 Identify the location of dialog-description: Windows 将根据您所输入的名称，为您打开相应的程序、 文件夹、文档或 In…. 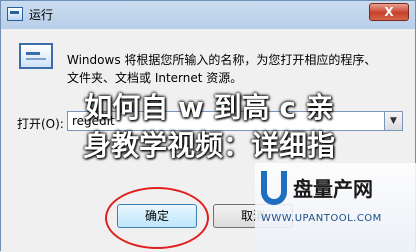
(221, 69).